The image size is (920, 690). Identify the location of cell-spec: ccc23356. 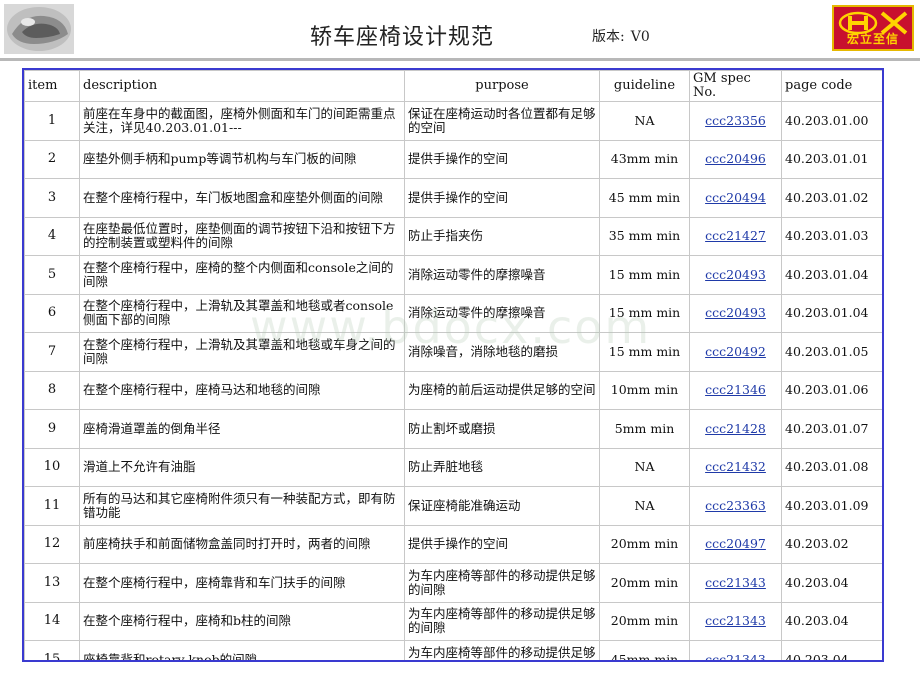
(735, 121).